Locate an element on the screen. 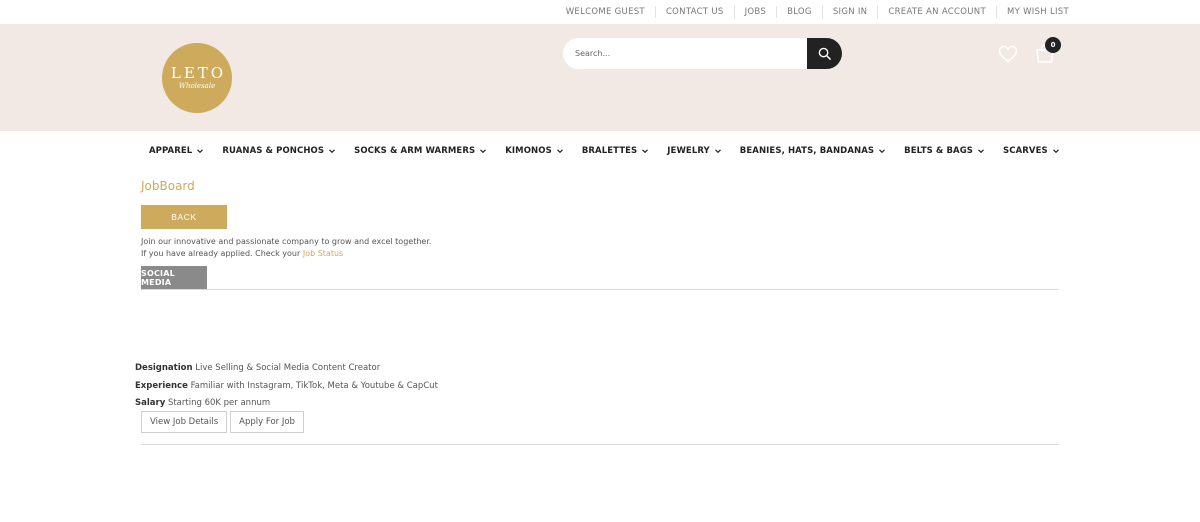  nav-item-ruanas-ponchos: RUANAS & PONCHOS is located at coordinates (279, 151).